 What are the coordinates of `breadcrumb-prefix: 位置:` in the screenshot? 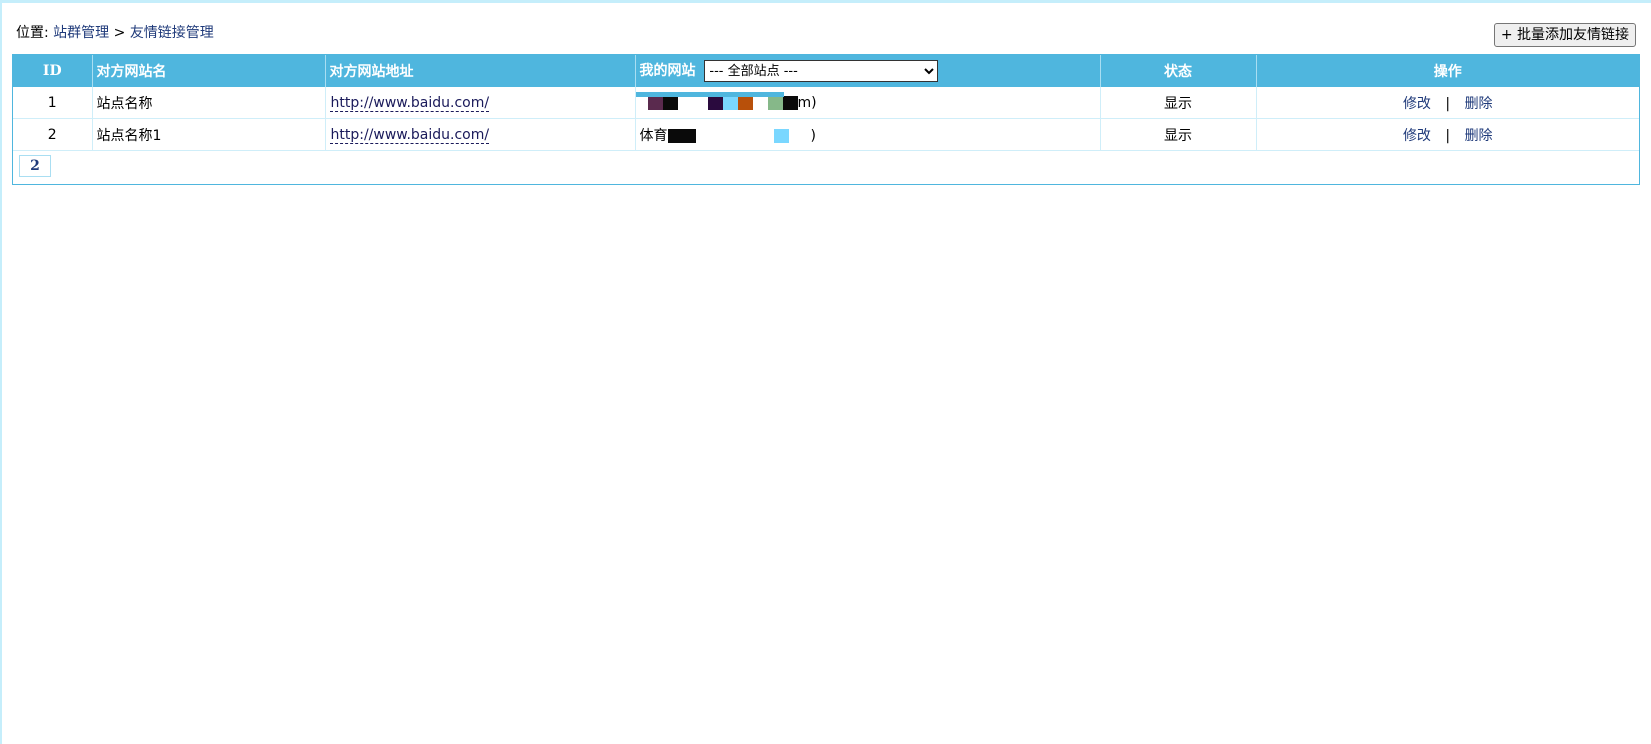 It's located at (32, 33).